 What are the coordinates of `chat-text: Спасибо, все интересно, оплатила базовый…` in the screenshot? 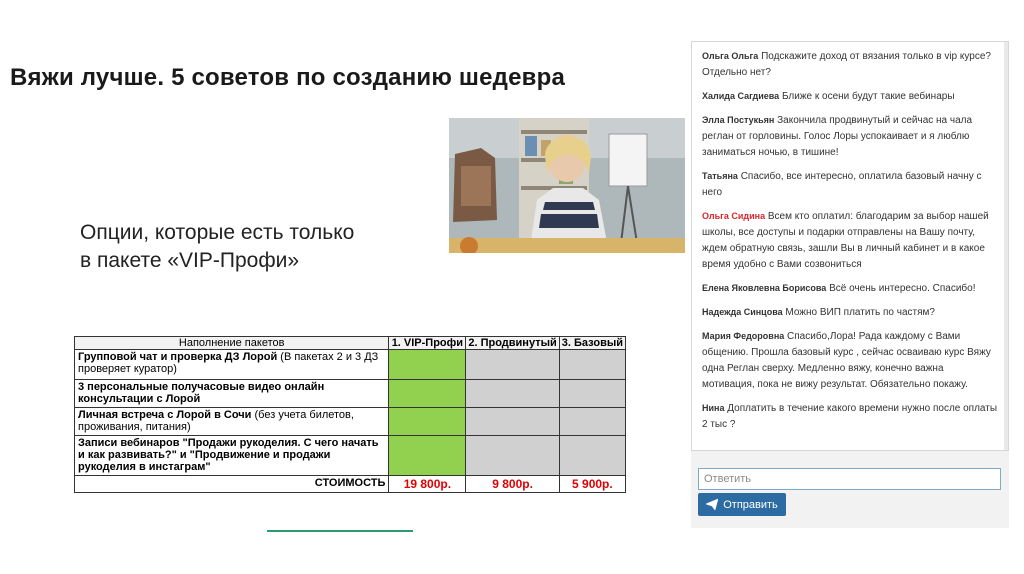 It's located at (842, 184).